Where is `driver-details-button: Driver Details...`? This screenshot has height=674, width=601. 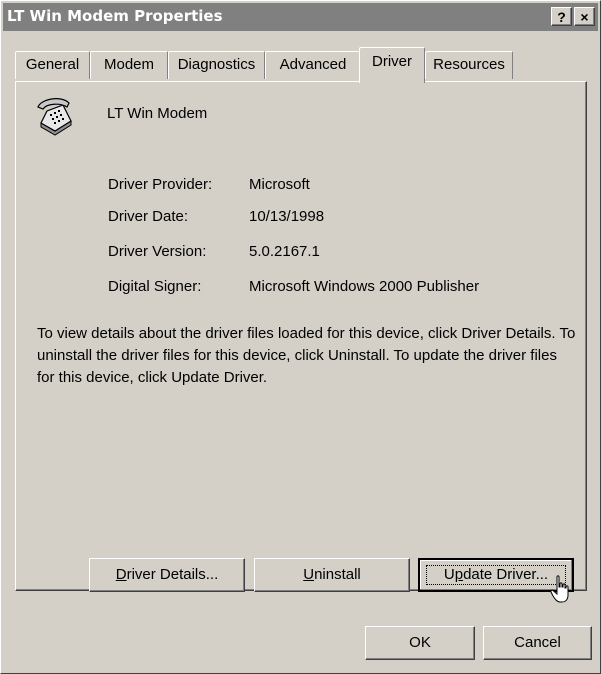
driver-details-button: Driver Details... is located at coordinates (167, 575).